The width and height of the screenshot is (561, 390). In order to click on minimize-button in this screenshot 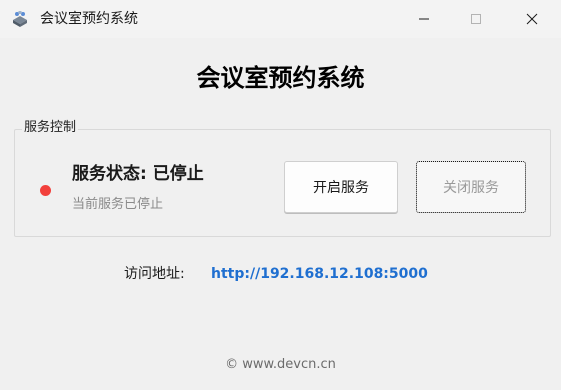, I will do `click(424, 19)`.